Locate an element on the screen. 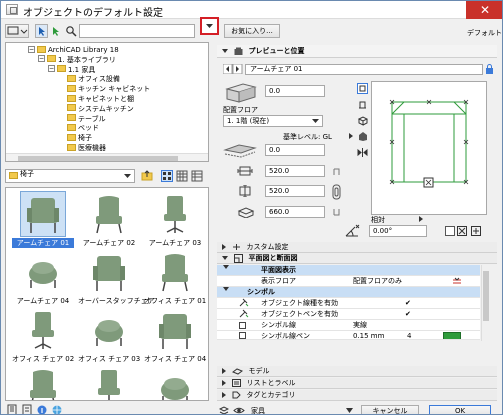 The image size is (503, 415). object-thumbnail: オフィス チェア 01 is located at coordinates (175, 278).